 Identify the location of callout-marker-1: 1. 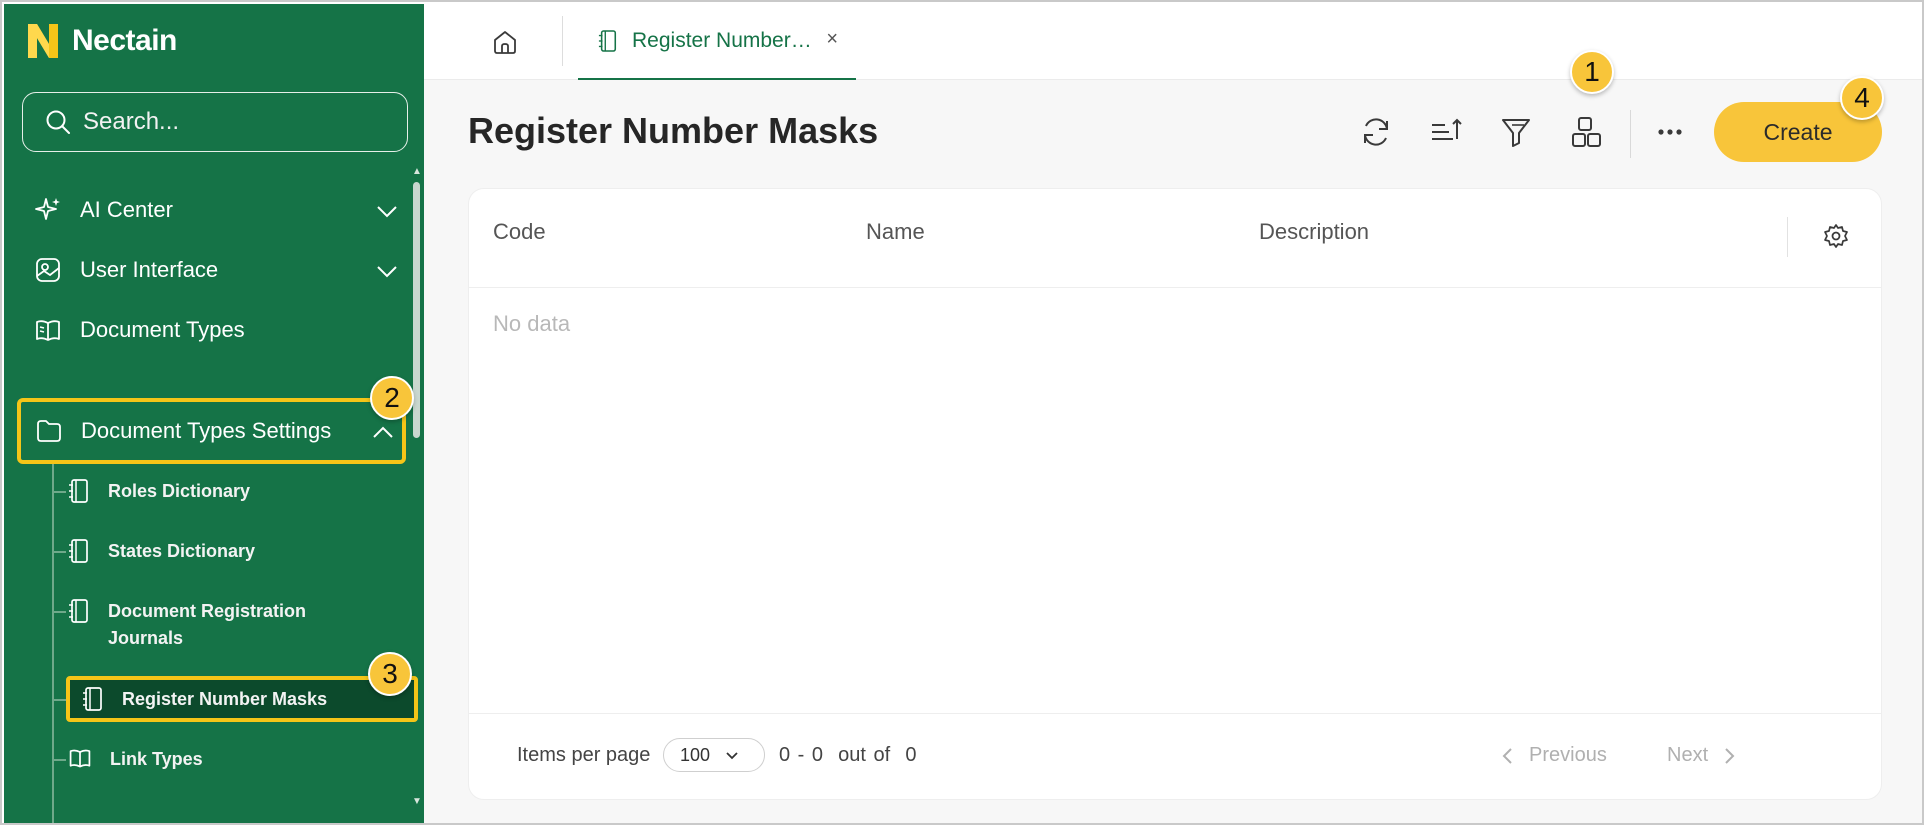
(1592, 72).